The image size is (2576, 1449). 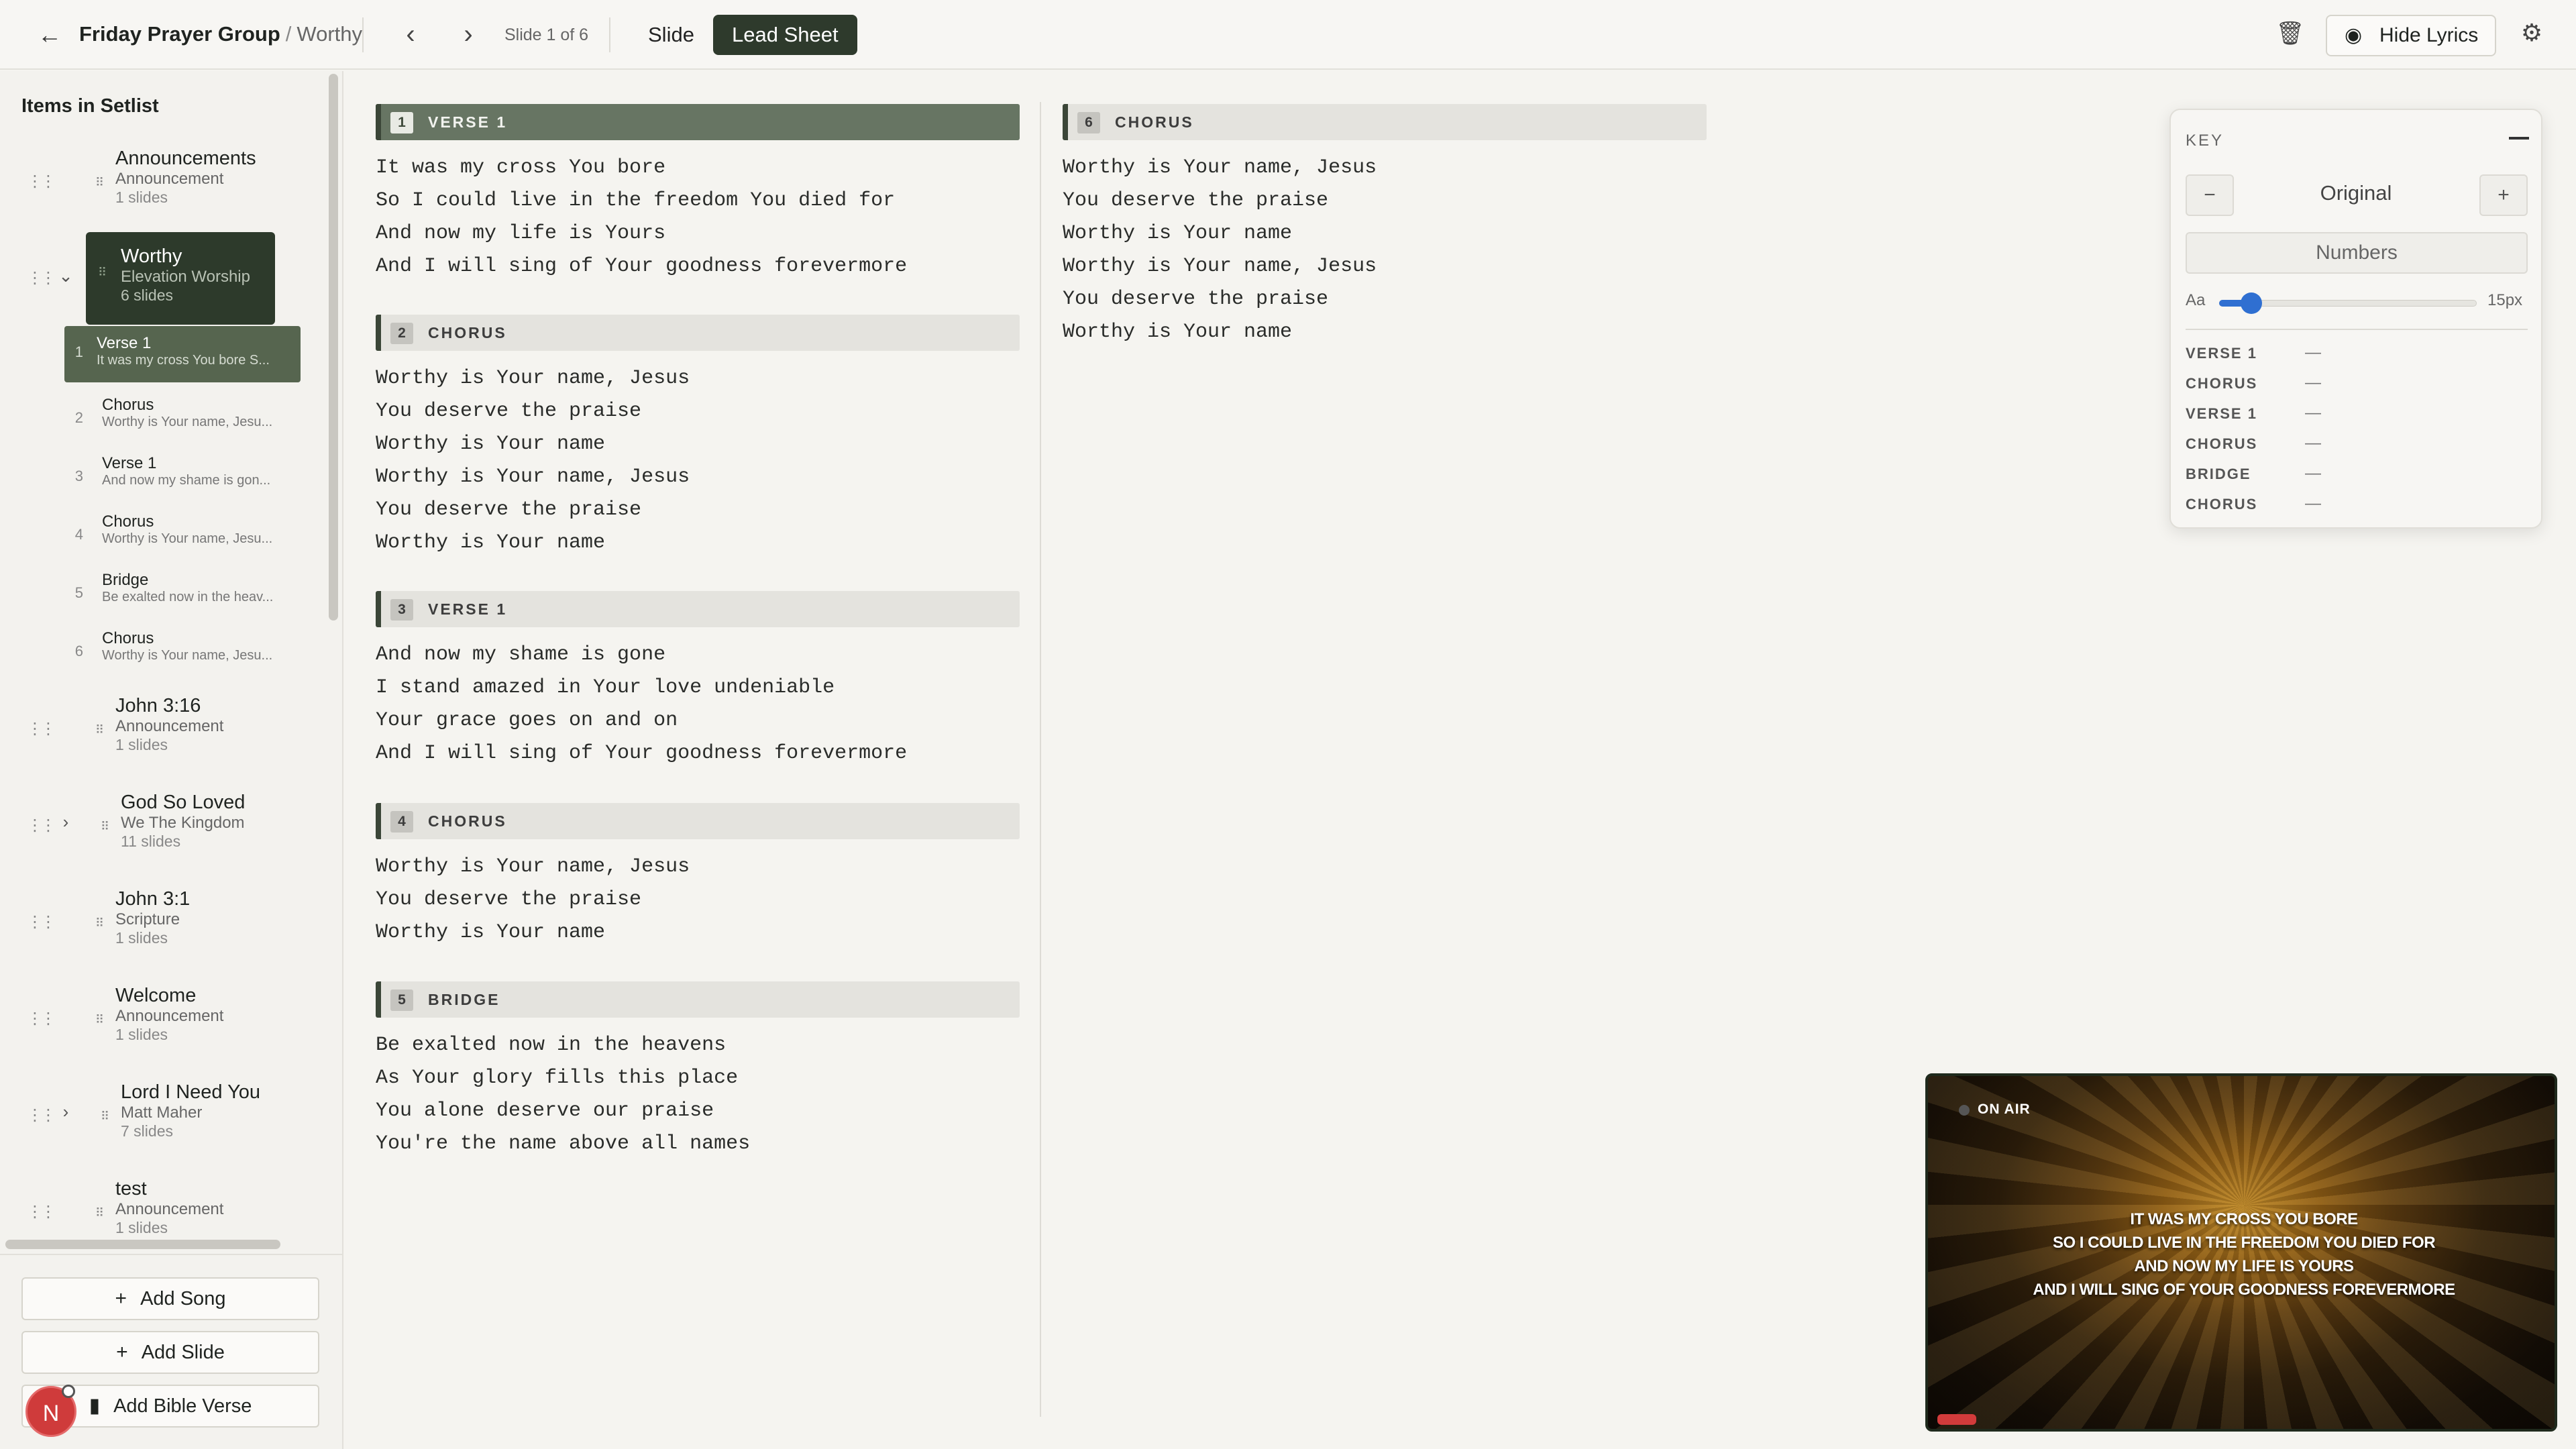 What do you see at coordinates (521, 167) in the screenshot?
I see `lyric-line: It was my cross You bore` at bounding box center [521, 167].